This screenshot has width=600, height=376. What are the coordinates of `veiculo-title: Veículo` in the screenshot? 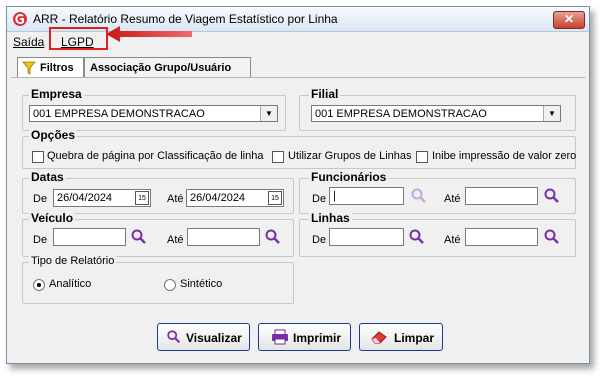 It's located at (52, 218).